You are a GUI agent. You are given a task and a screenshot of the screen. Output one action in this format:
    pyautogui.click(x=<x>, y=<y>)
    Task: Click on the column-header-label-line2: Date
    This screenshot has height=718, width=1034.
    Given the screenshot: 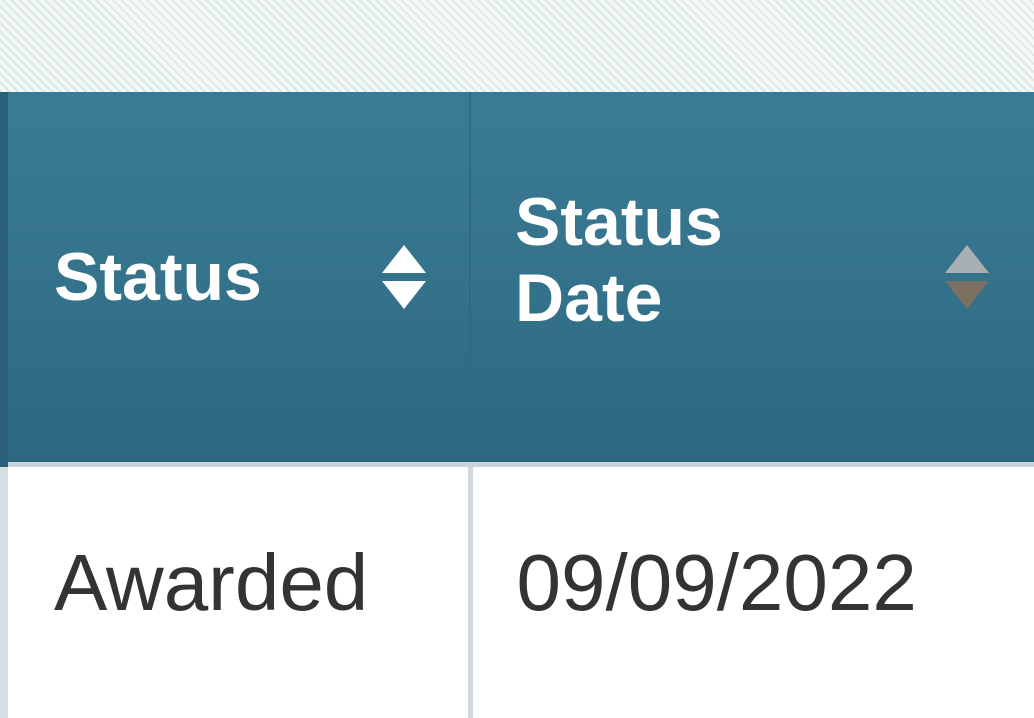 What is the action you would take?
    pyautogui.click(x=589, y=298)
    